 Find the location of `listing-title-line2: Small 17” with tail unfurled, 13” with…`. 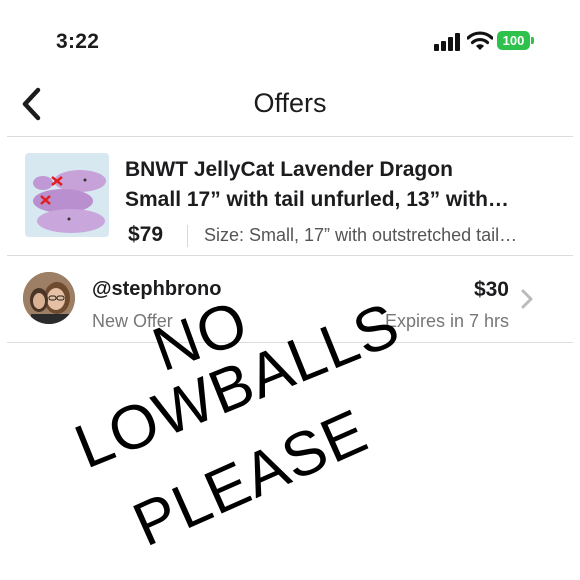

listing-title-line2: Small 17” with tail unfurled, 13” with… is located at coordinates (317, 199).